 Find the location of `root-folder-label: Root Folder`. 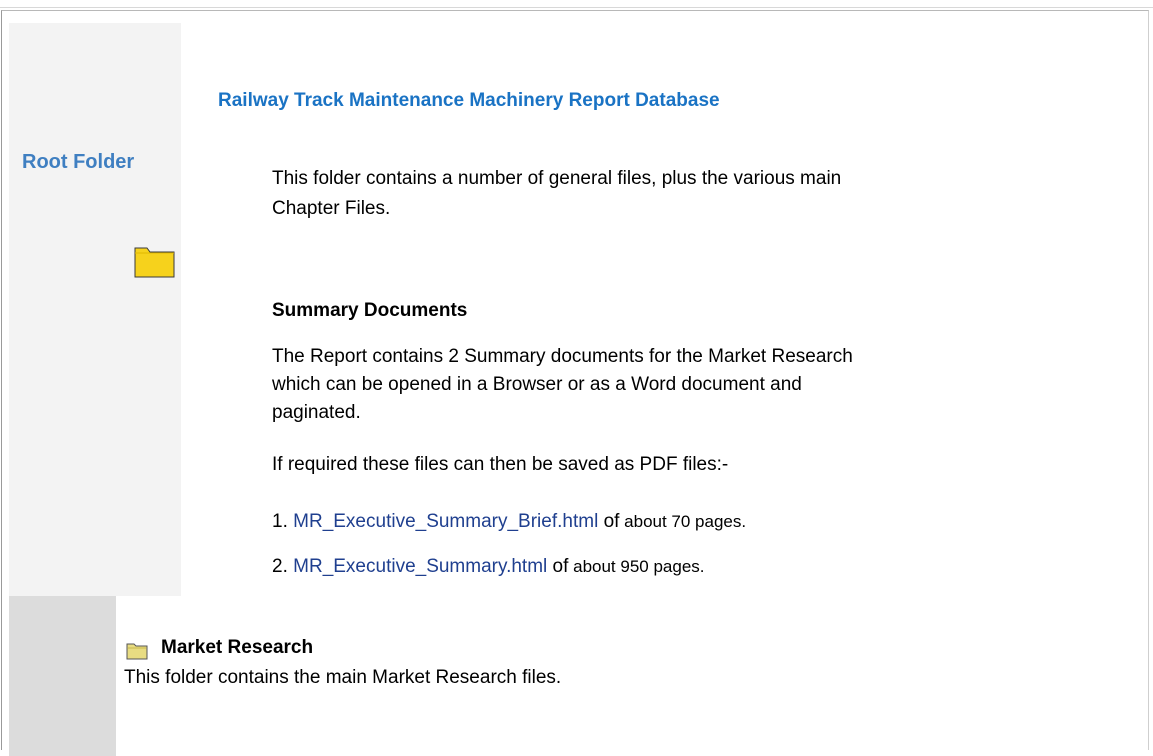

root-folder-label: Root Folder is located at coordinates (78, 162).